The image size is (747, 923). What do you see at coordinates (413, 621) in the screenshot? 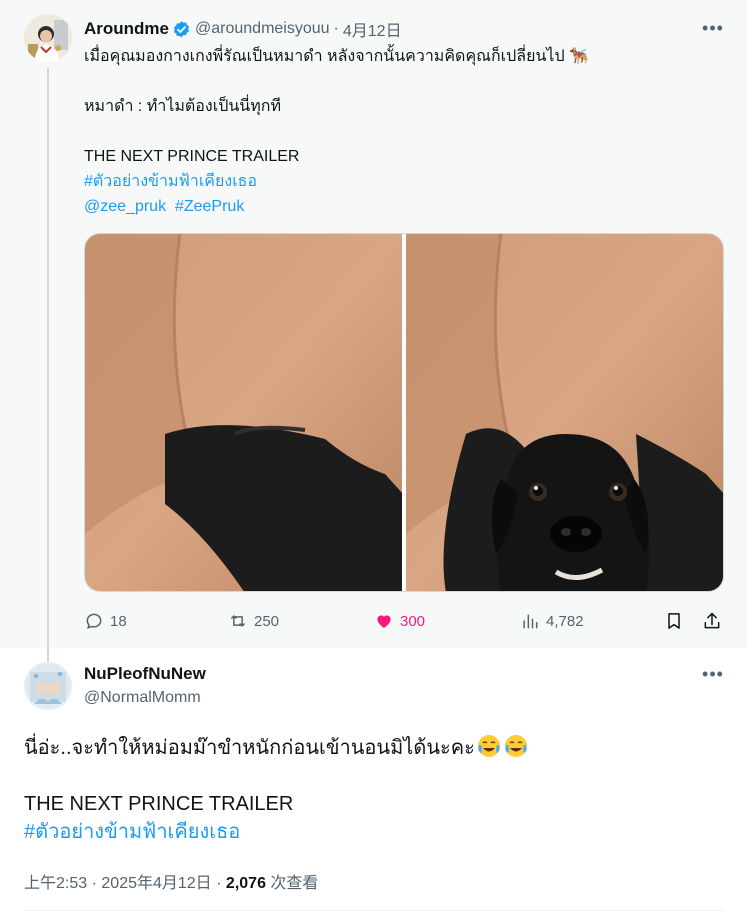
I see `like-count: 300` at bounding box center [413, 621].